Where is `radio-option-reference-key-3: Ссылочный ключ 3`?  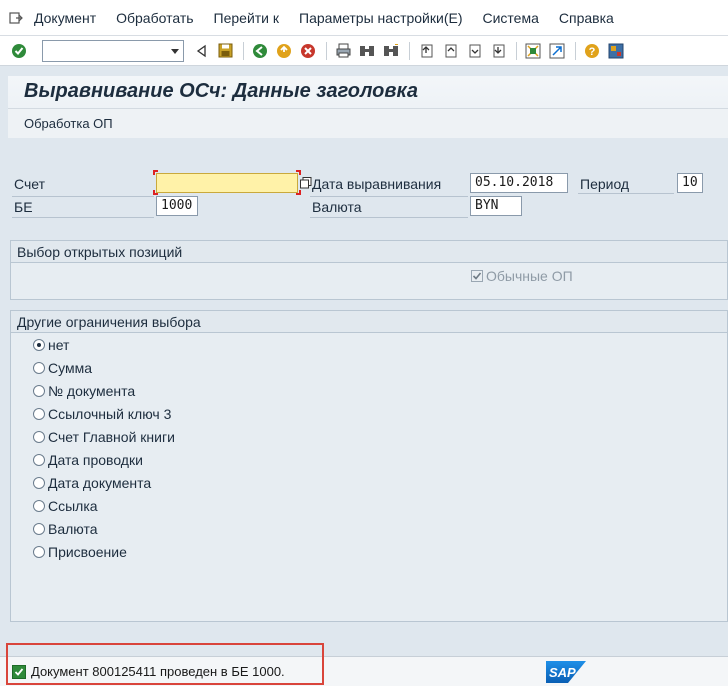
radio-option-reference-key-3: Ссылочный ключ 3 is located at coordinates (102, 414).